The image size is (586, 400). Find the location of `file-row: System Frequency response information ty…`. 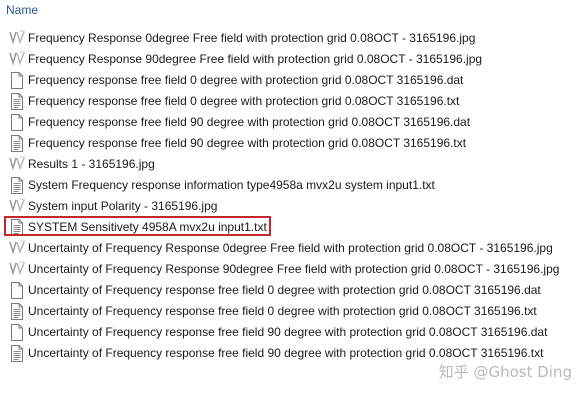

file-row: System Frequency response information ty… is located at coordinates (293, 185).